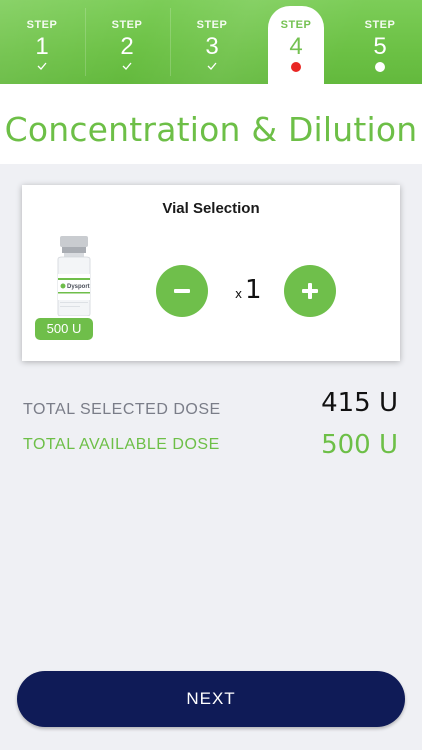 The width and height of the screenshot is (422, 750). I want to click on next-button: NEXT, so click(211, 699).